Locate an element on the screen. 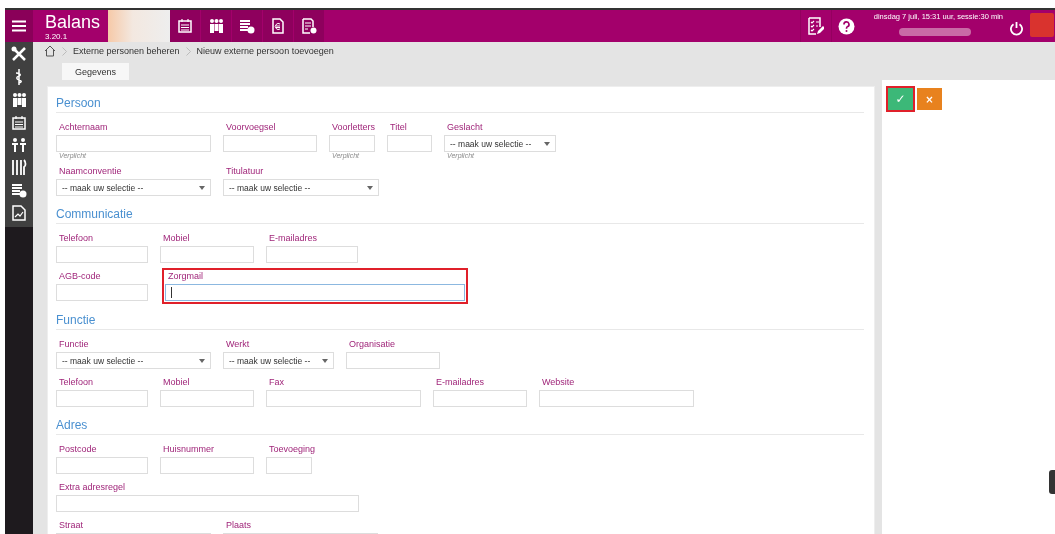 The image size is (1055, 534). people-pair-icon is located at coordinates (19, 145).